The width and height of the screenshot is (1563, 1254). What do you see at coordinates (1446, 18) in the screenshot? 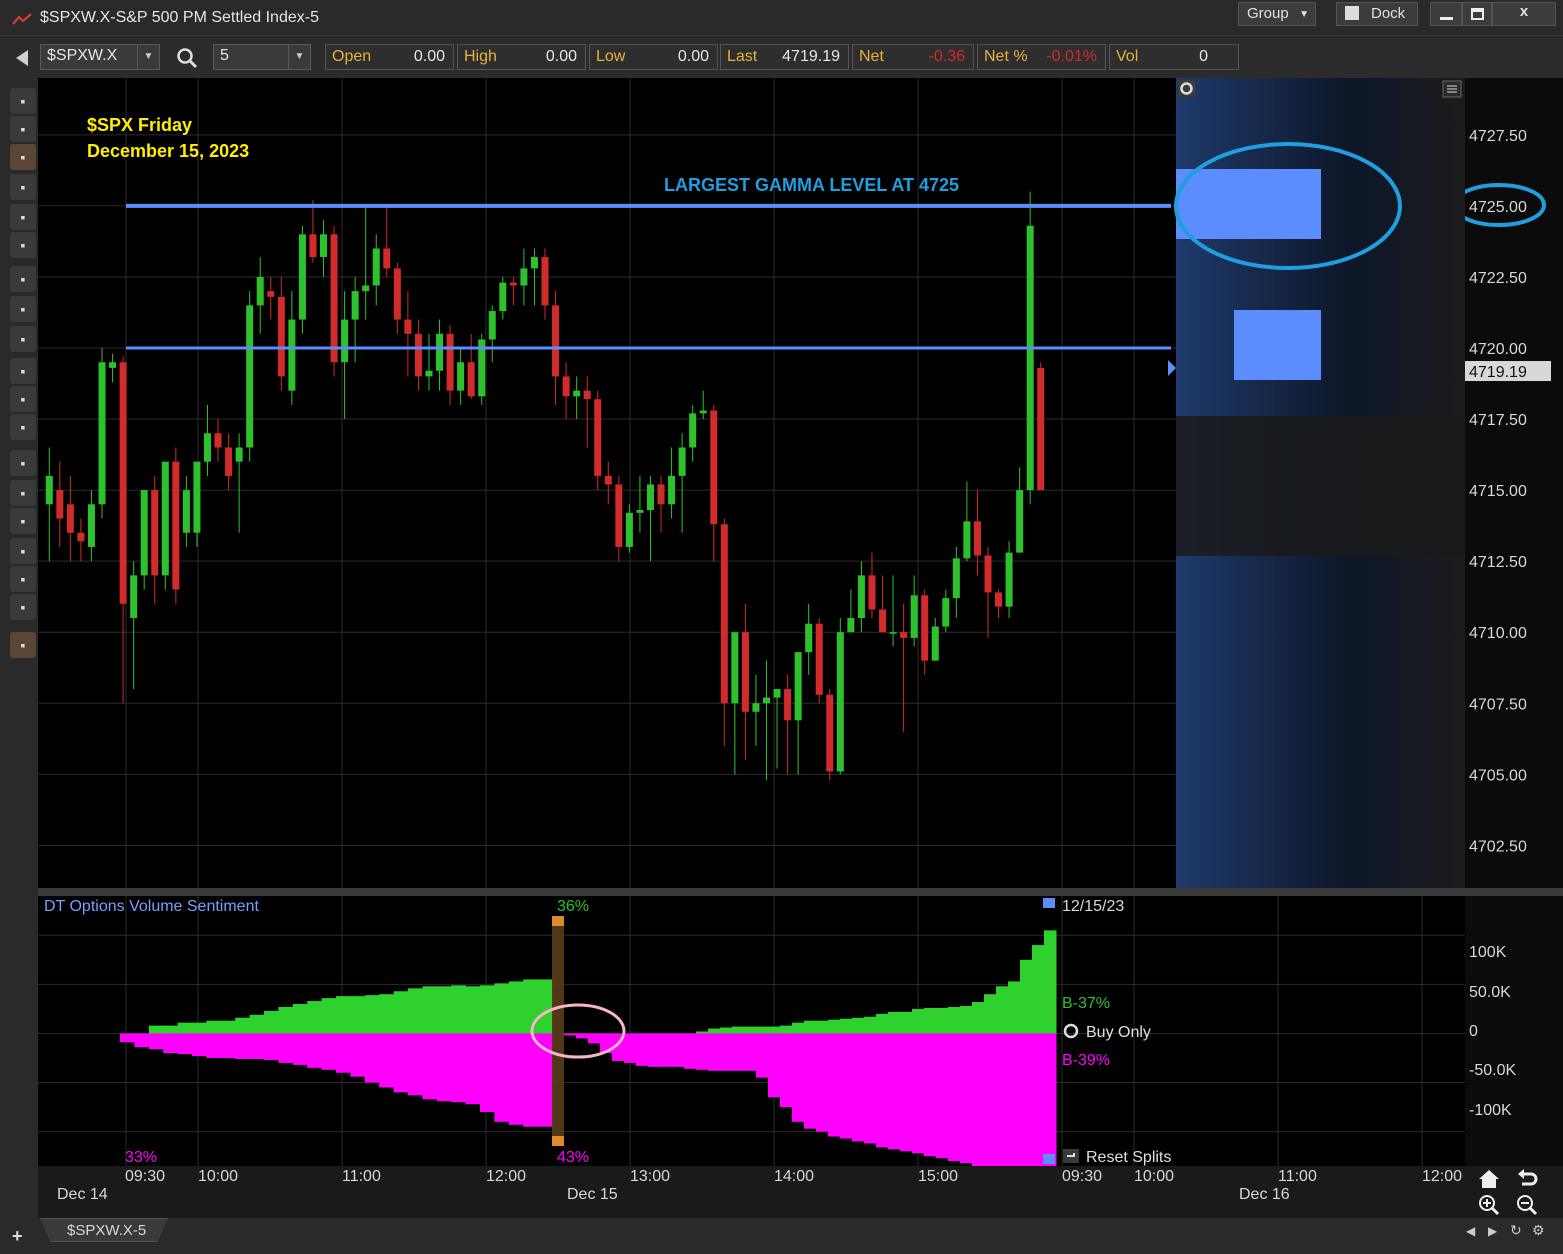
I see `minimize-icon` at bounding box center [1446, 18].